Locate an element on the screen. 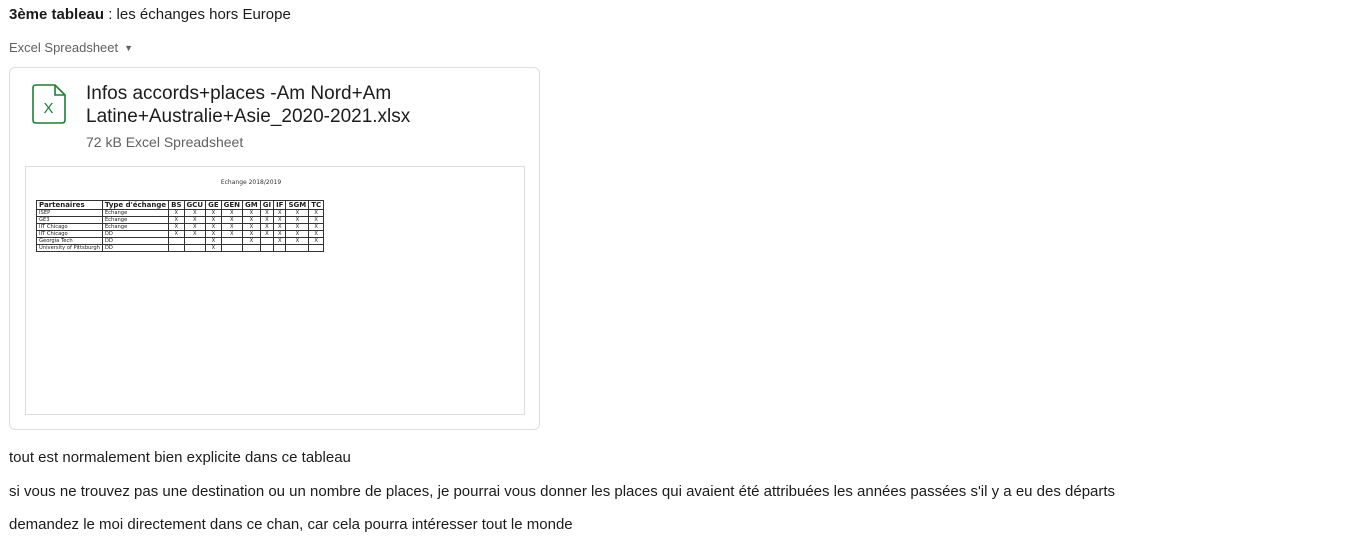  file-type-label: Excel Spreadsheet is located at coordinates (64, 47).